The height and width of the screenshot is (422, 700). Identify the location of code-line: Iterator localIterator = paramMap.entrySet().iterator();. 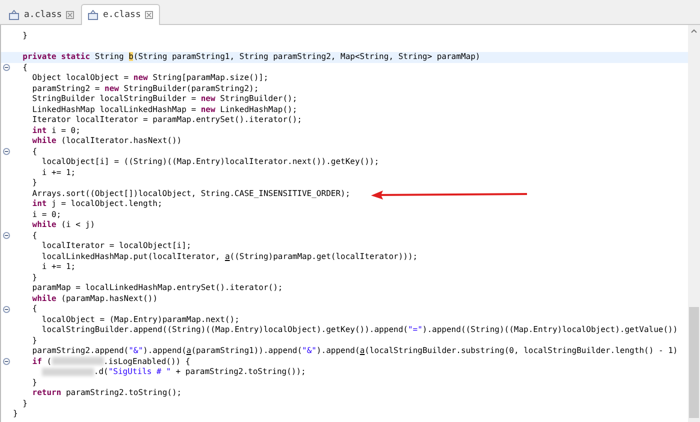
(167, 120).